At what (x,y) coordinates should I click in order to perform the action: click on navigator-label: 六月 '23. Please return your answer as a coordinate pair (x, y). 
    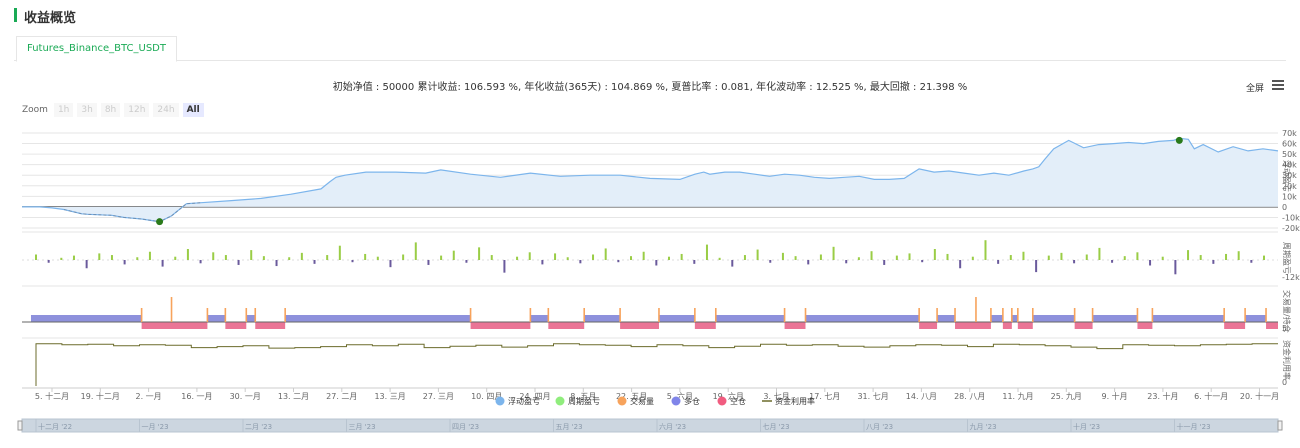
    Looking at the image, I should click on (672, 426).